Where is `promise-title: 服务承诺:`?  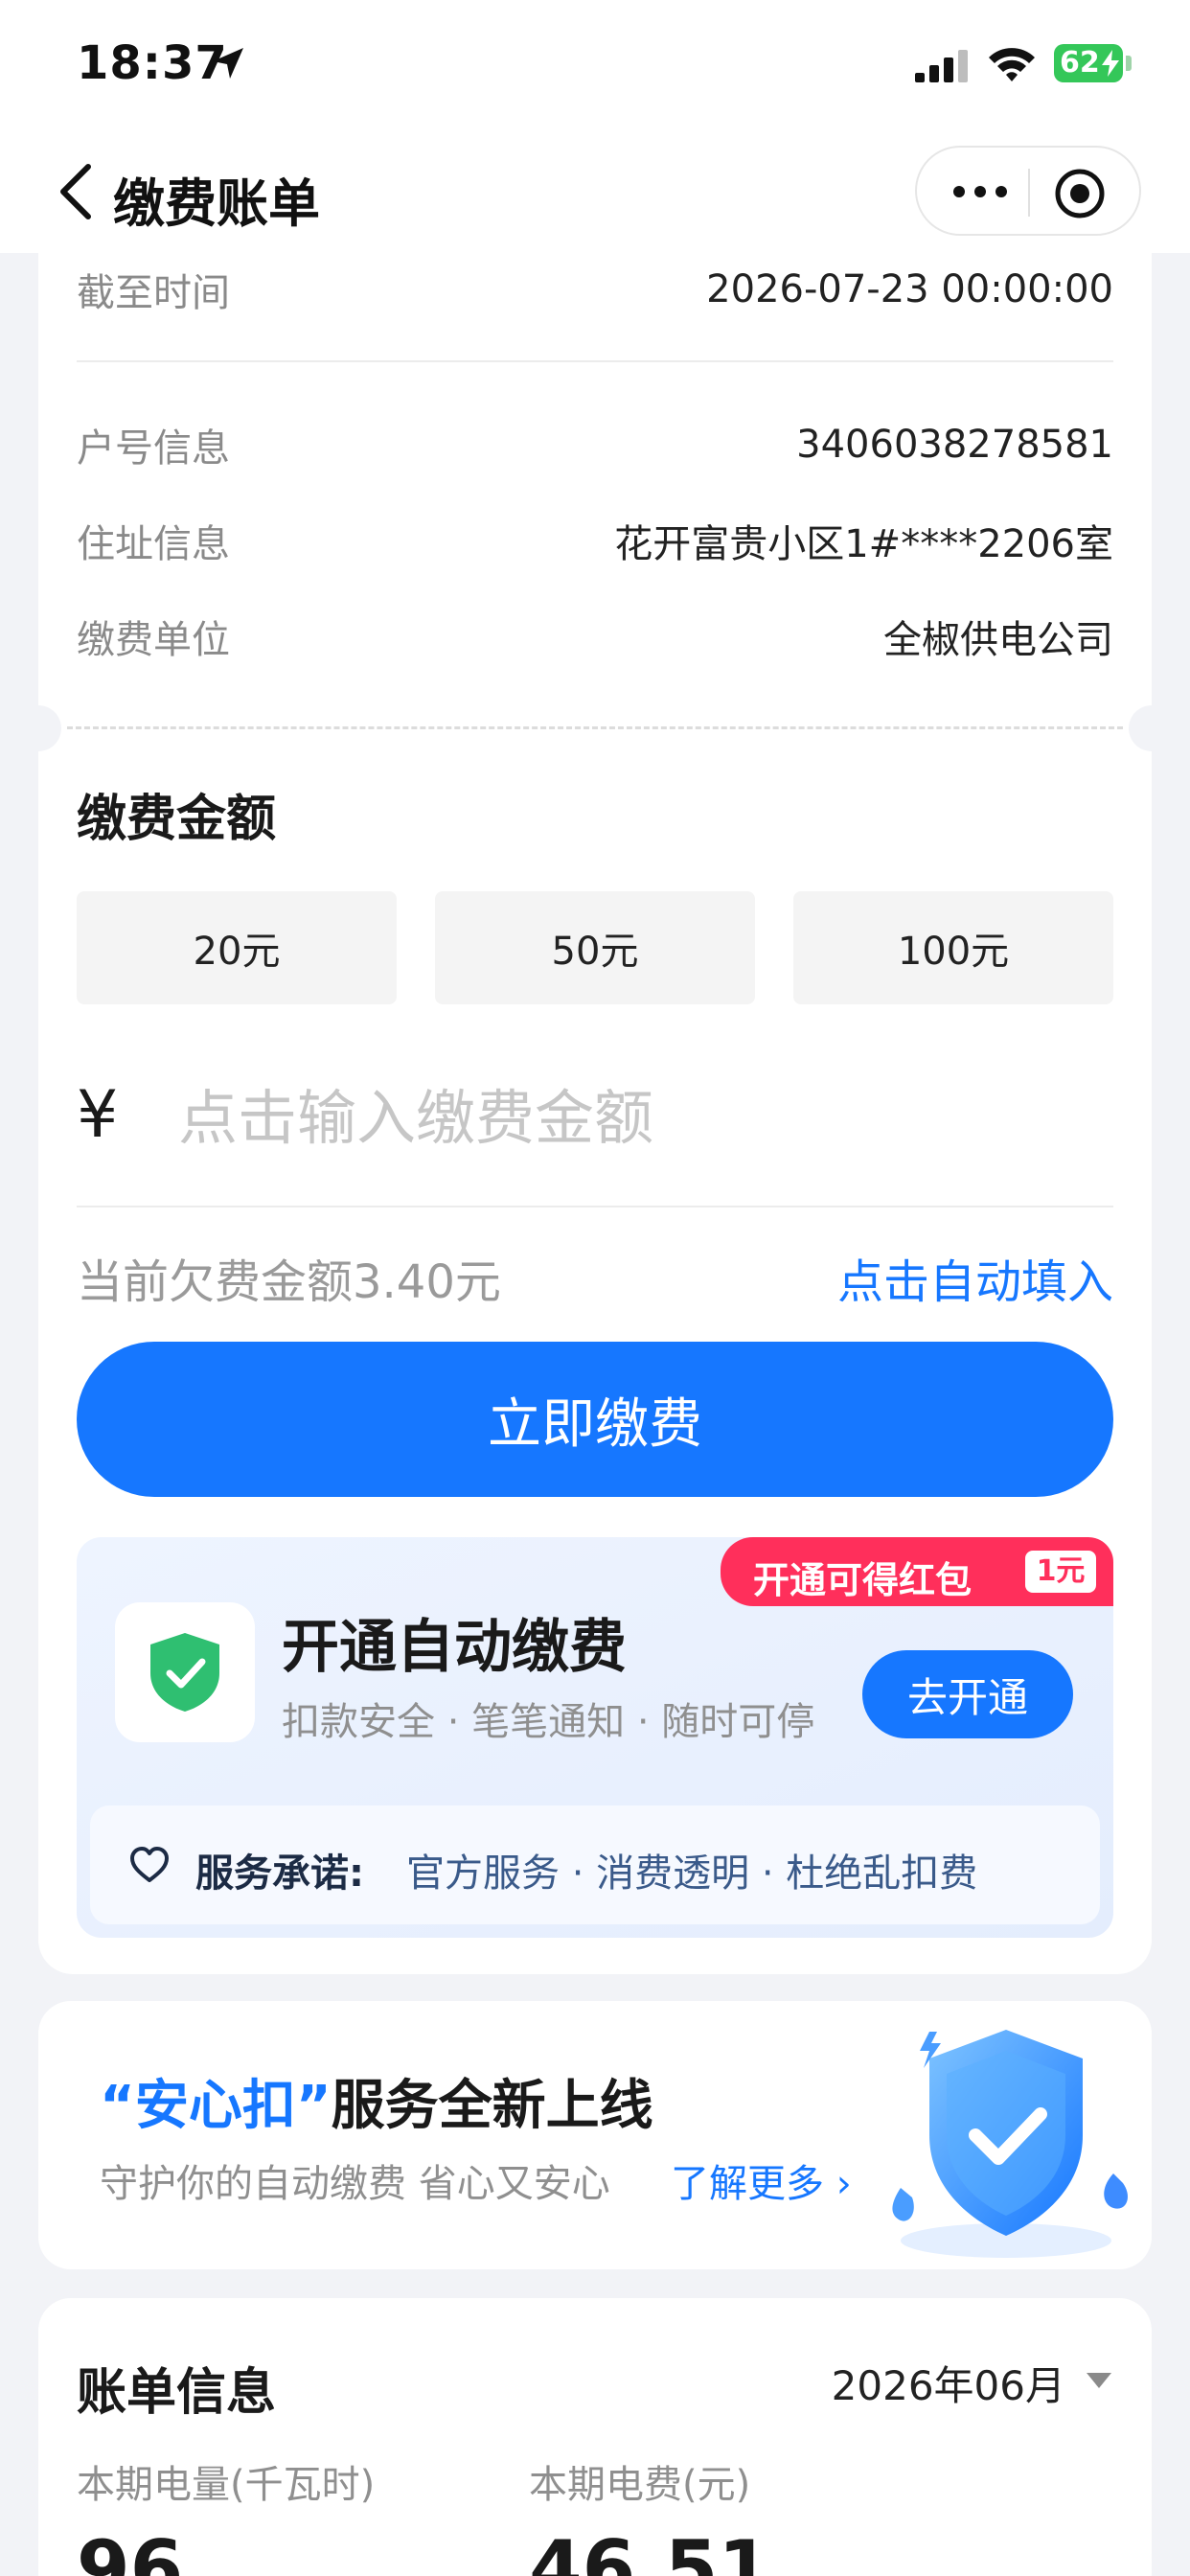 promise-title: 服务承诺: is located at coordinates (279, 1874).